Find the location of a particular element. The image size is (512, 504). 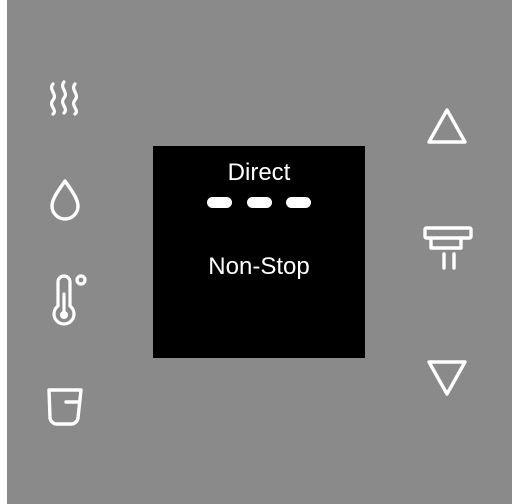

arrow-down-icon is located at coordinates (447, 378).